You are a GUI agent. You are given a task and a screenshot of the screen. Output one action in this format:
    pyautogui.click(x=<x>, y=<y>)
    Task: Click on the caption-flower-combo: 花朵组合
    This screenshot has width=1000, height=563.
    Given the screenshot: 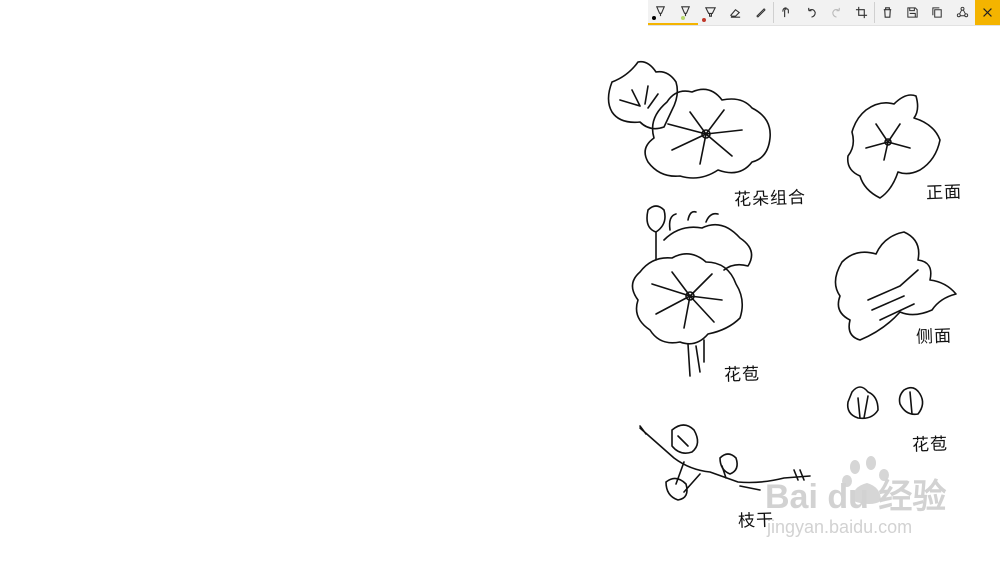 What is the action you would take?
    pyautogui.click(x=770, y=199)
    